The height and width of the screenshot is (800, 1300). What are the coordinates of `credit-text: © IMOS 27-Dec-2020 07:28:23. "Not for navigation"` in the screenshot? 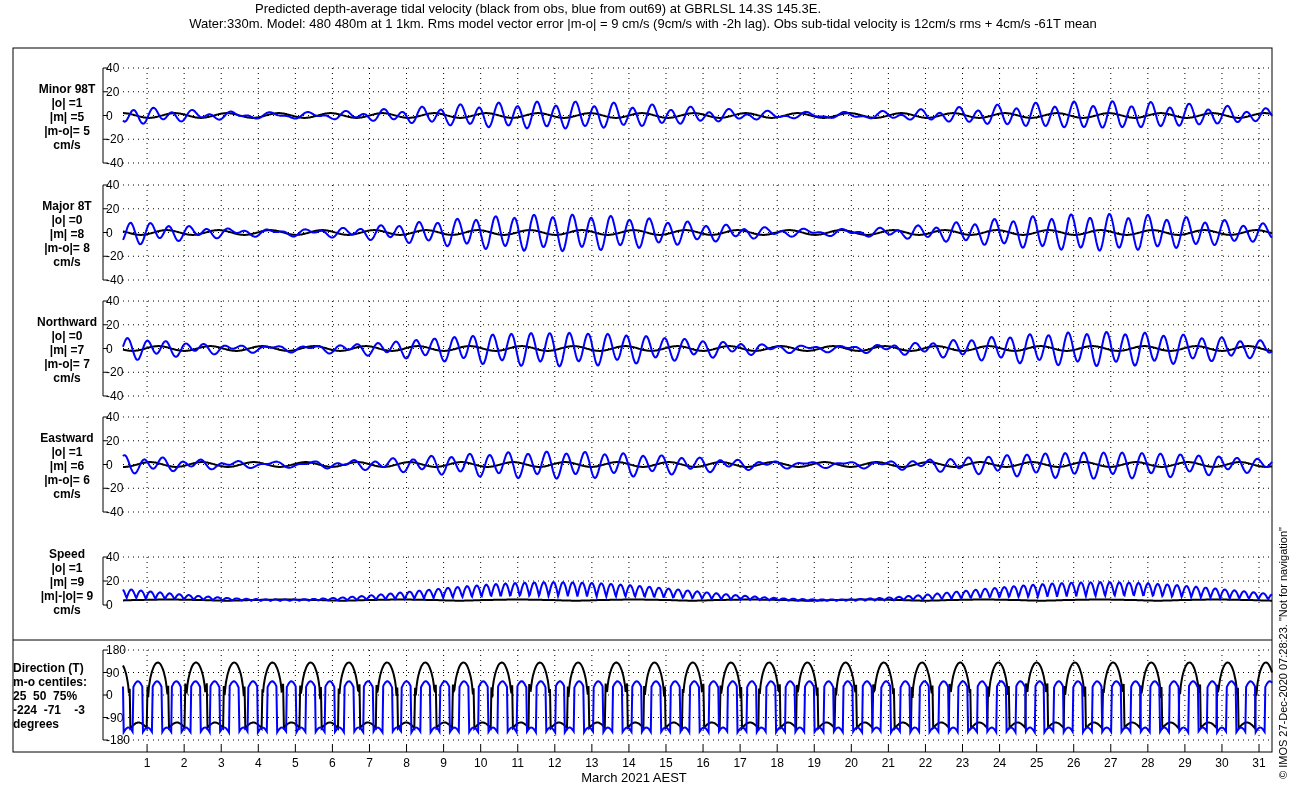 It's located at (1283, 653).